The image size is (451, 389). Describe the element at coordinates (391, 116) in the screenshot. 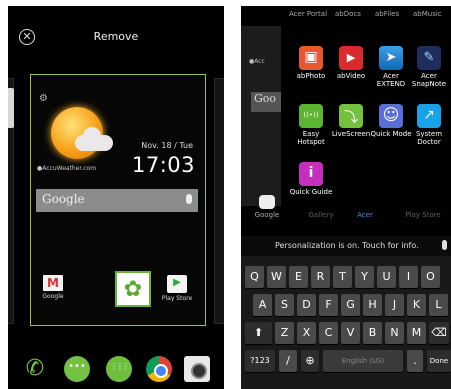

I see `quick-mode-icon` at that location.